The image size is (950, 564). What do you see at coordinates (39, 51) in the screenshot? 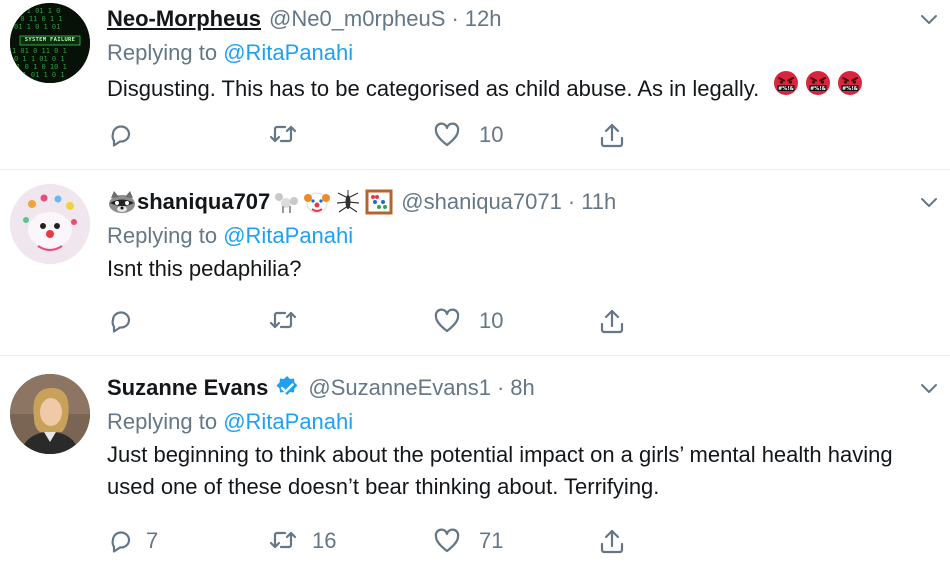
I see `svg-text: 1 01 0 11 0 1` at bounding box center [39, 51].